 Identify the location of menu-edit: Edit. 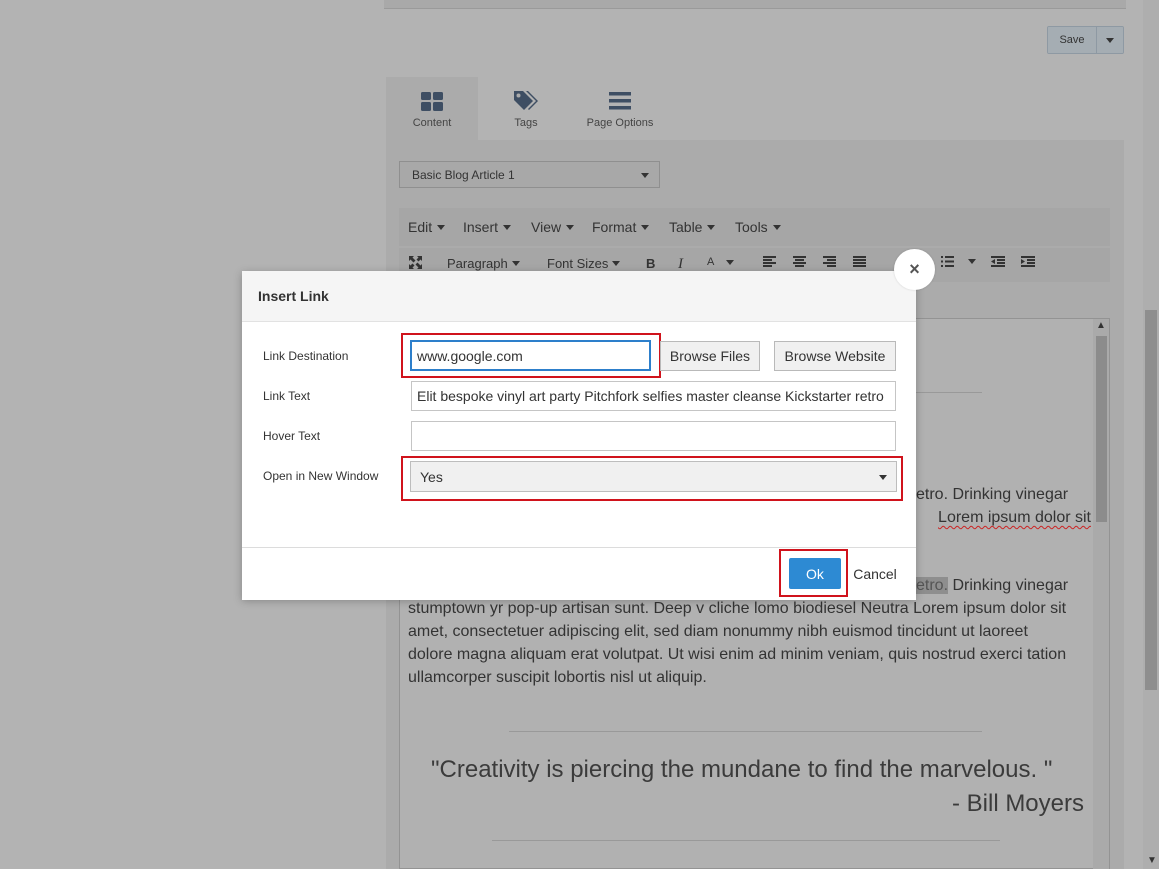
(427, 227).